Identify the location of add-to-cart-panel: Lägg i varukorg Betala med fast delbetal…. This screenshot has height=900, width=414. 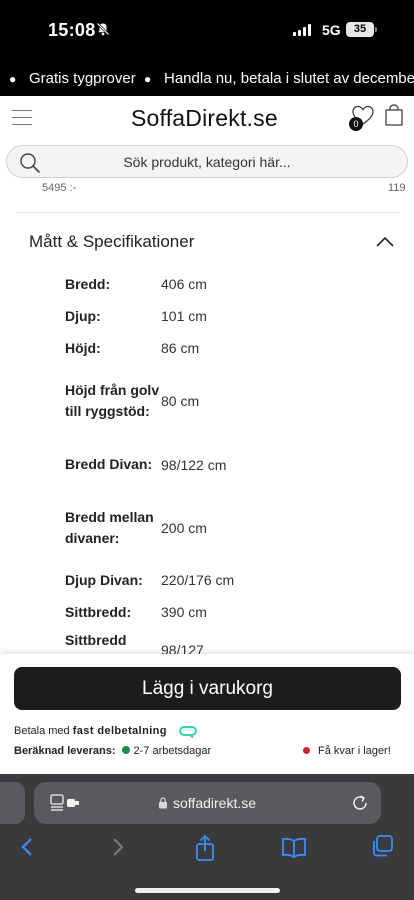
(207, 714).